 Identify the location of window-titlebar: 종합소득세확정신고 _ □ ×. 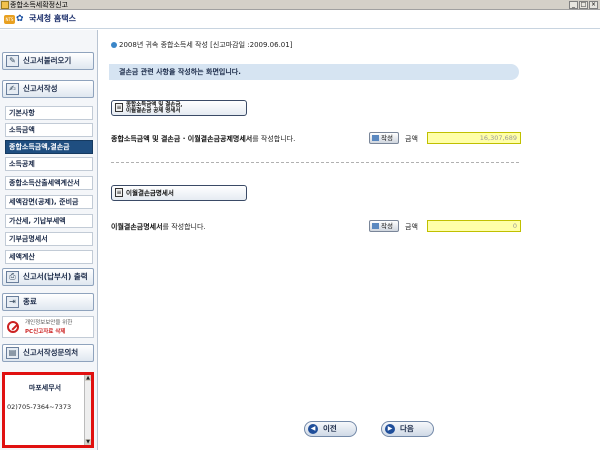
(300, 5).